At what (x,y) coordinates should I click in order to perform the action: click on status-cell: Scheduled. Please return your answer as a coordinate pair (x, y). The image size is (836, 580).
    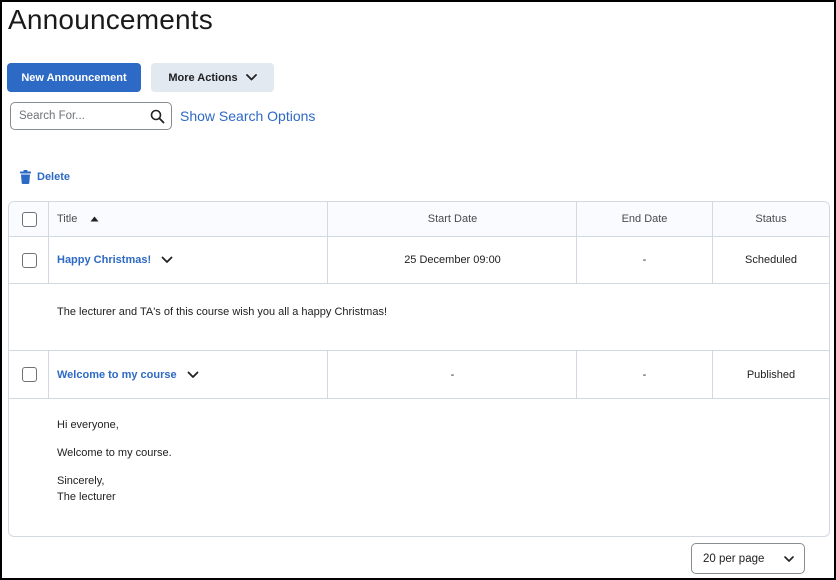
    Looking at the image, I should click on (771, 260).